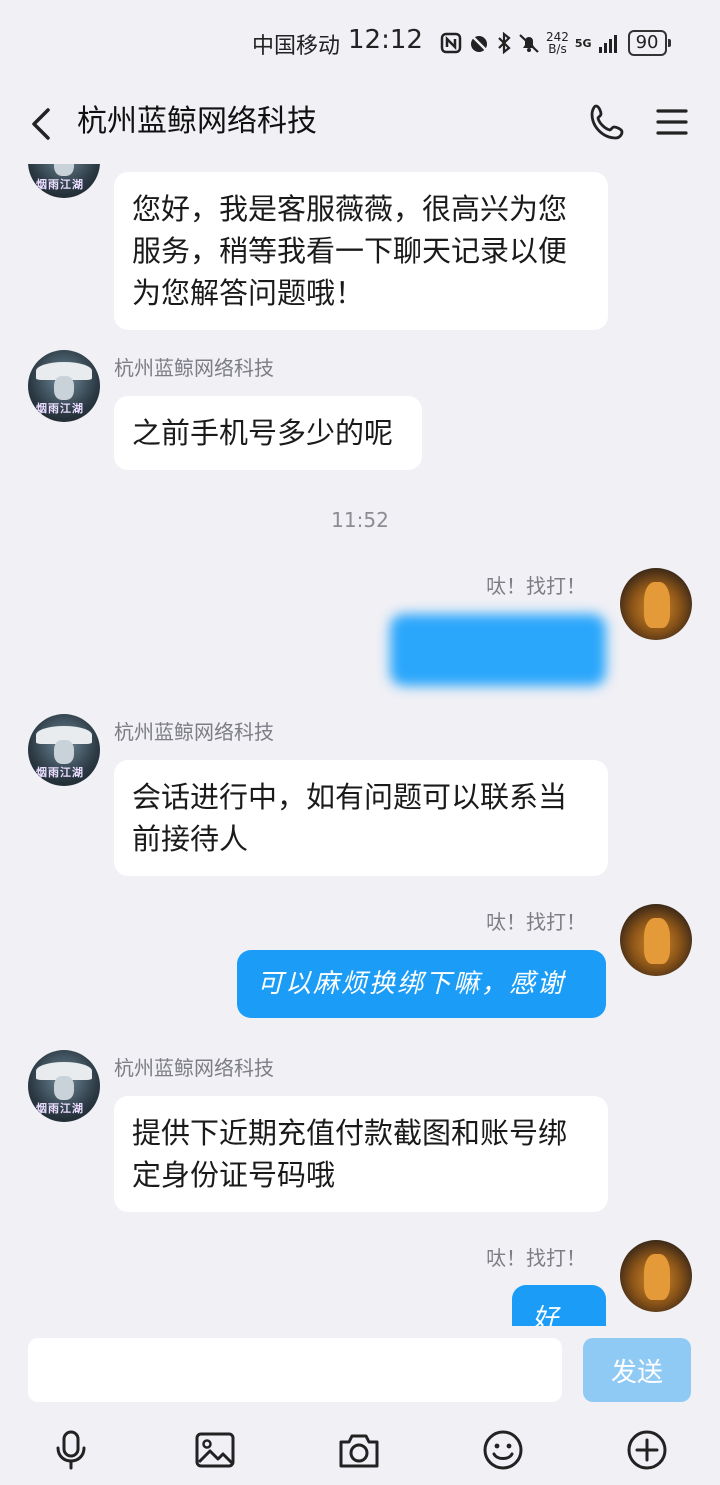 The width and height of the screenshot is (720, 1485). I want to click on alarm-off-icon, so click(479, 43).